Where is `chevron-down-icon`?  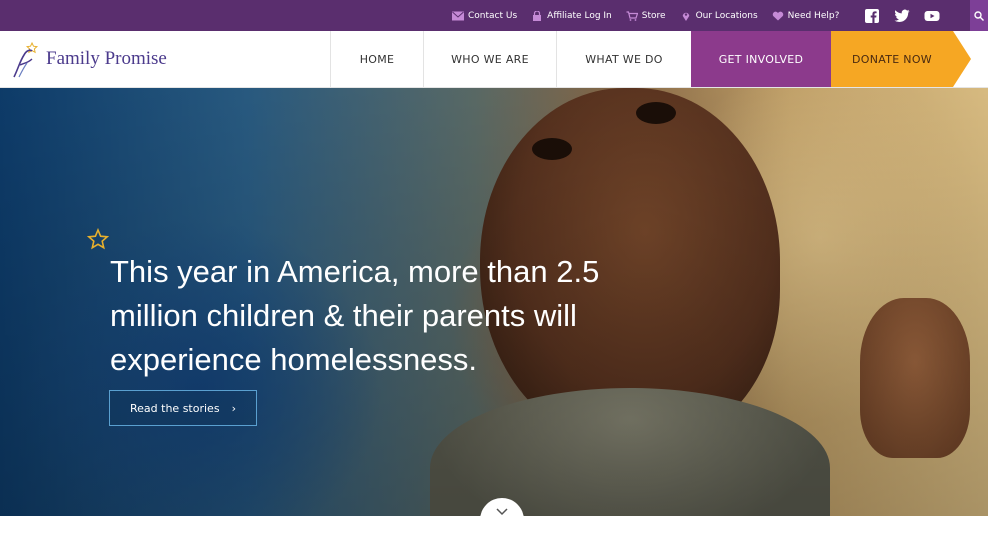 chevron-down-icon is located at coordinates (502, 512).